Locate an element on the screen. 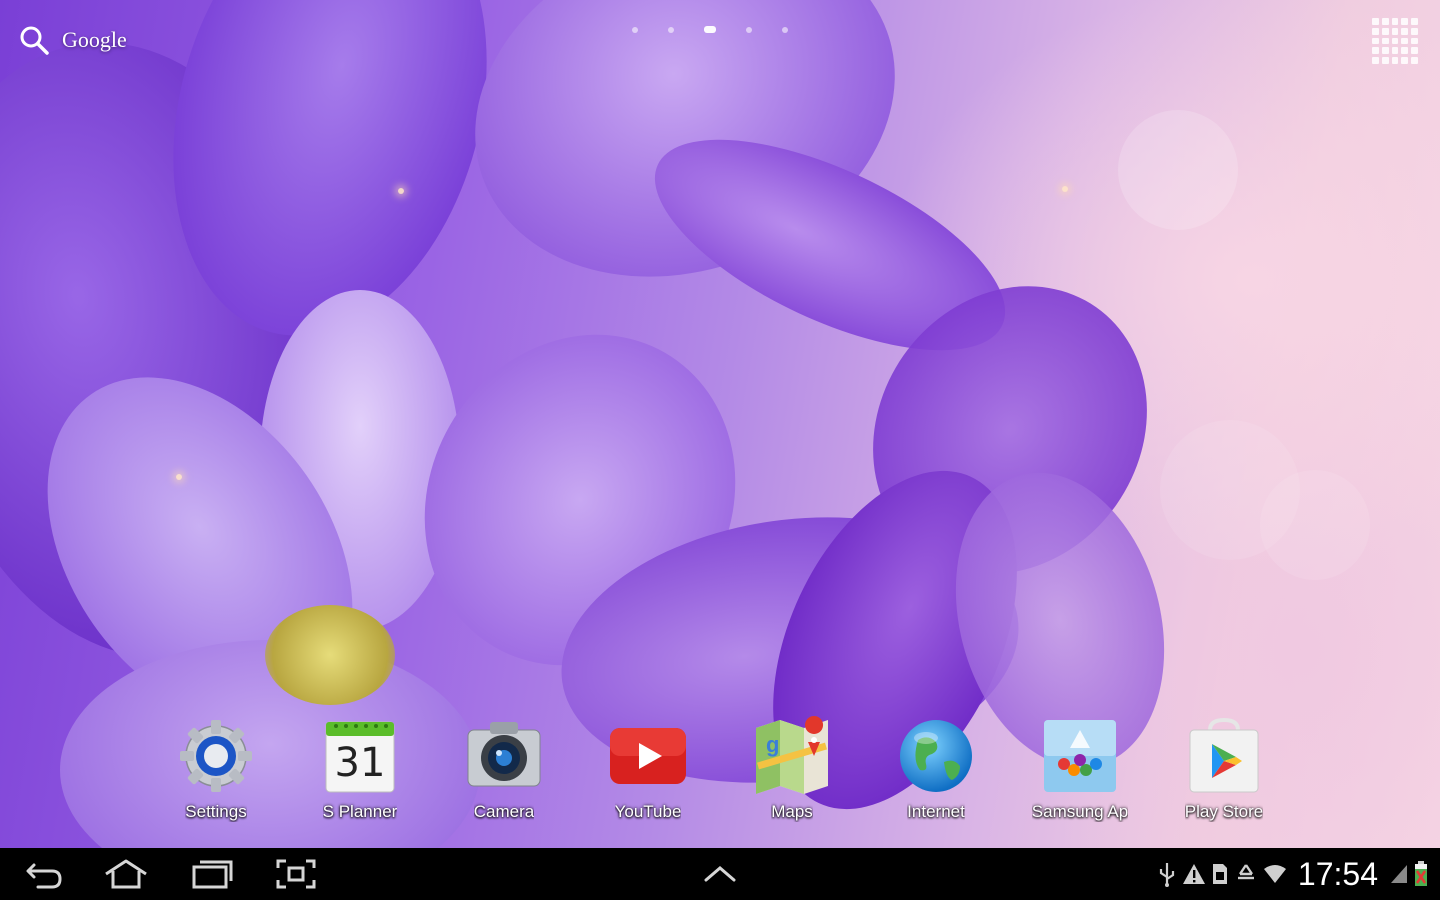 This screenshot has width=1440, height=900. page-dot-active is located at coordinates (710, 29).